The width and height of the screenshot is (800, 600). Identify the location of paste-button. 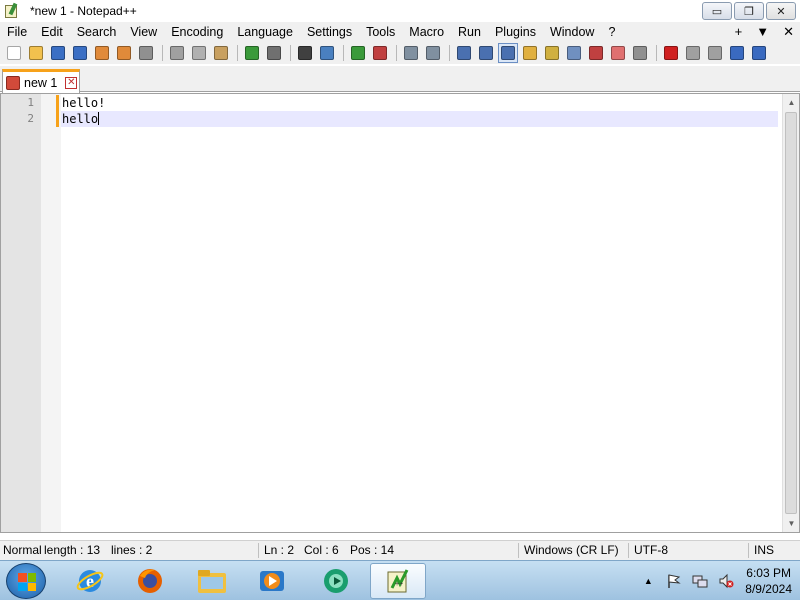
(221, 53).